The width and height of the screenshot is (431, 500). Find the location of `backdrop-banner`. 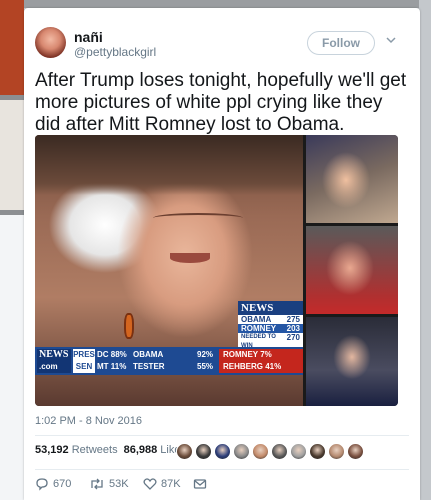

backdrop-banner is located at coordinates (12, 47).